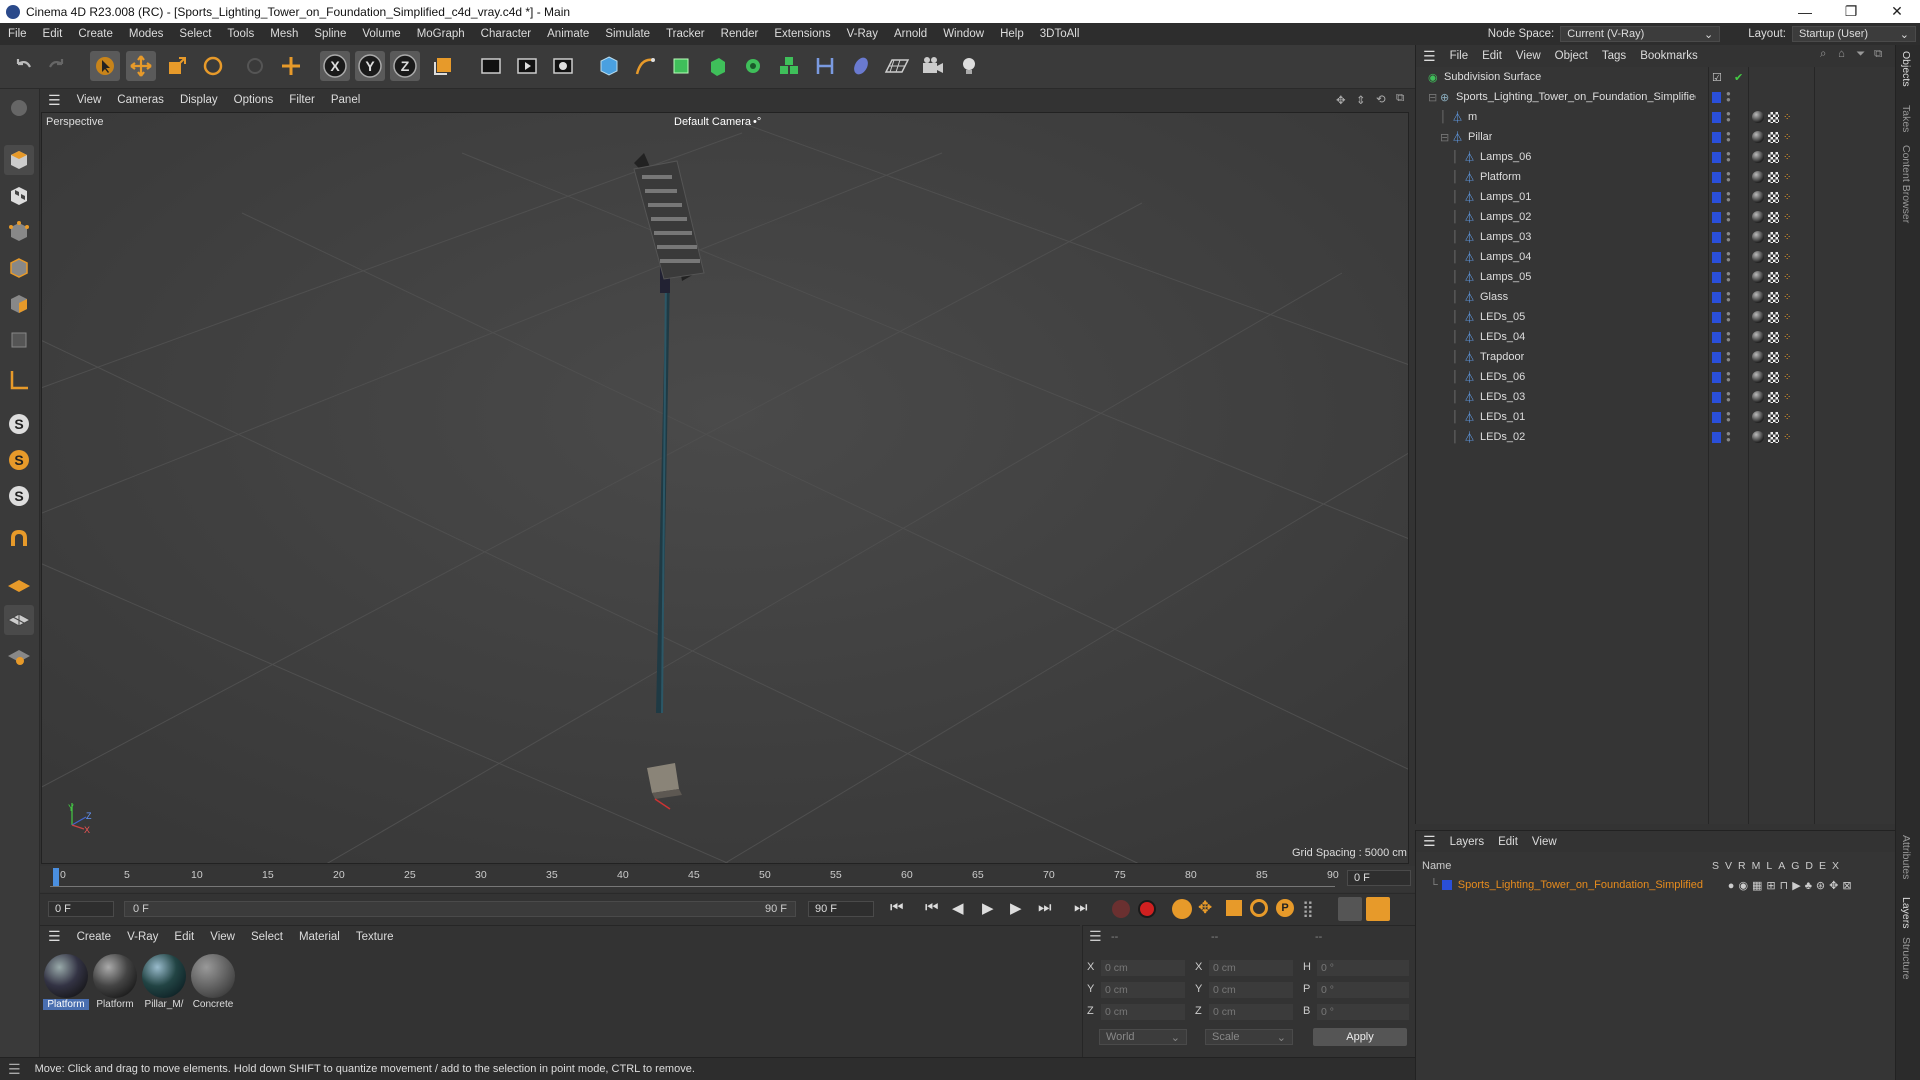 The height and width of the screenshot is (1080, 1920). Describe the element at coordinates (1081, 907) in the screenshot. I see `go-to-end-icon: ⏭` at that location.